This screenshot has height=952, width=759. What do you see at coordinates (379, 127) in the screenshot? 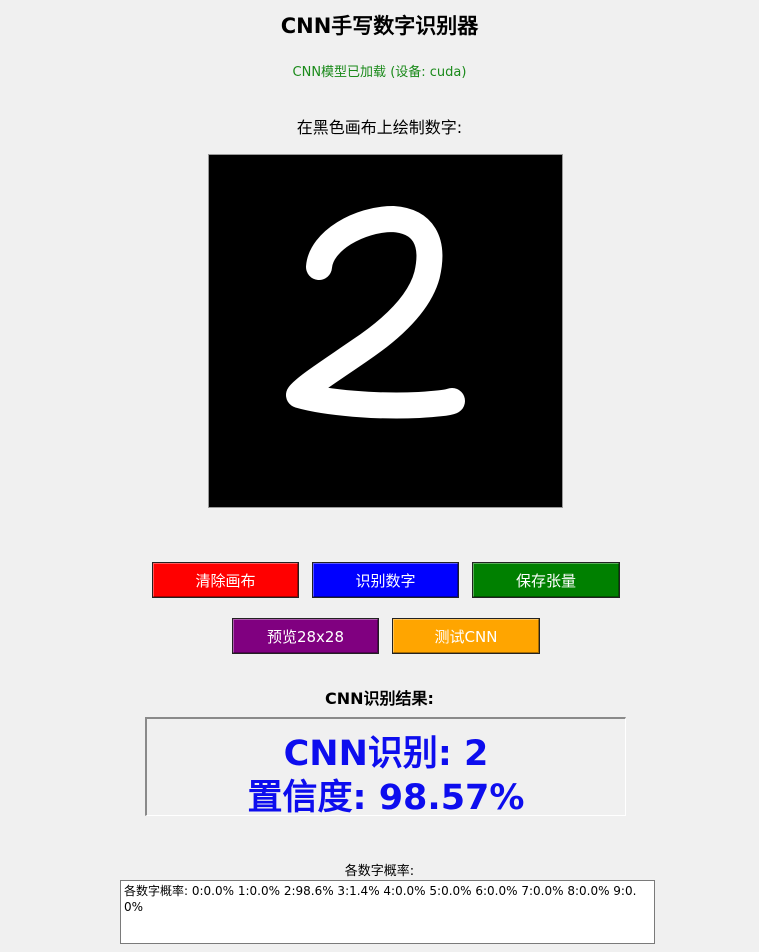
I see `canvas-instruction: 在黑色画布上绘制数字:` at bounding box center [379, 127].